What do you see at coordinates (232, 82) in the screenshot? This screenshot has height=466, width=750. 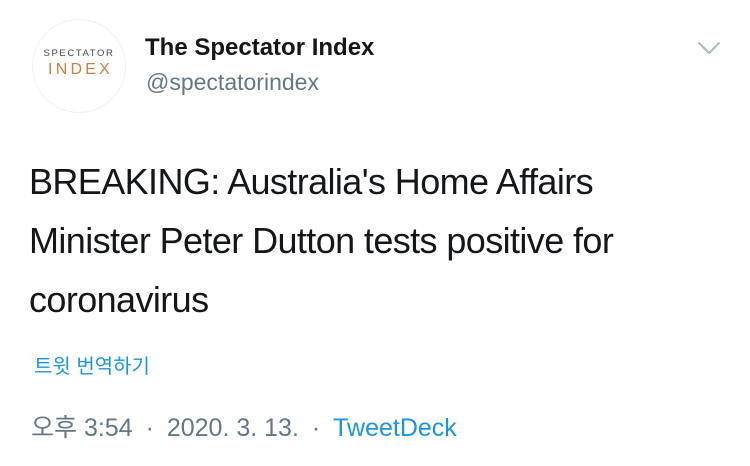 I see `author-handle: @spectatorindex` at bounding box center [232, 82].